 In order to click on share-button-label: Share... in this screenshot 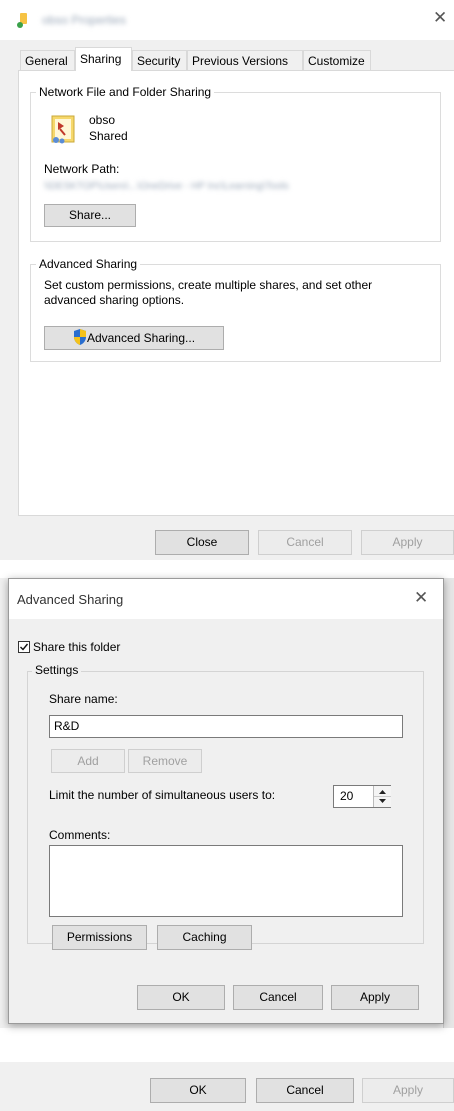, I will do `click(90, 215)`.